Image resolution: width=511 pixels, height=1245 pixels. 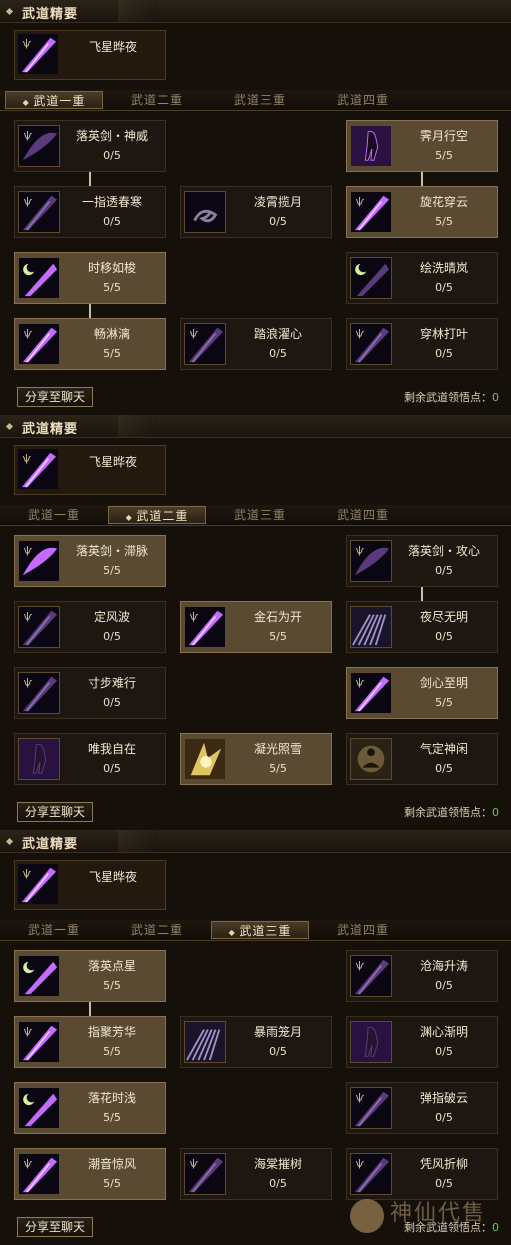 What do you see at coordinates (111, 683) in the screenshot?
I see `skill-name: 寸步难行` at bounding box center [111, 683].